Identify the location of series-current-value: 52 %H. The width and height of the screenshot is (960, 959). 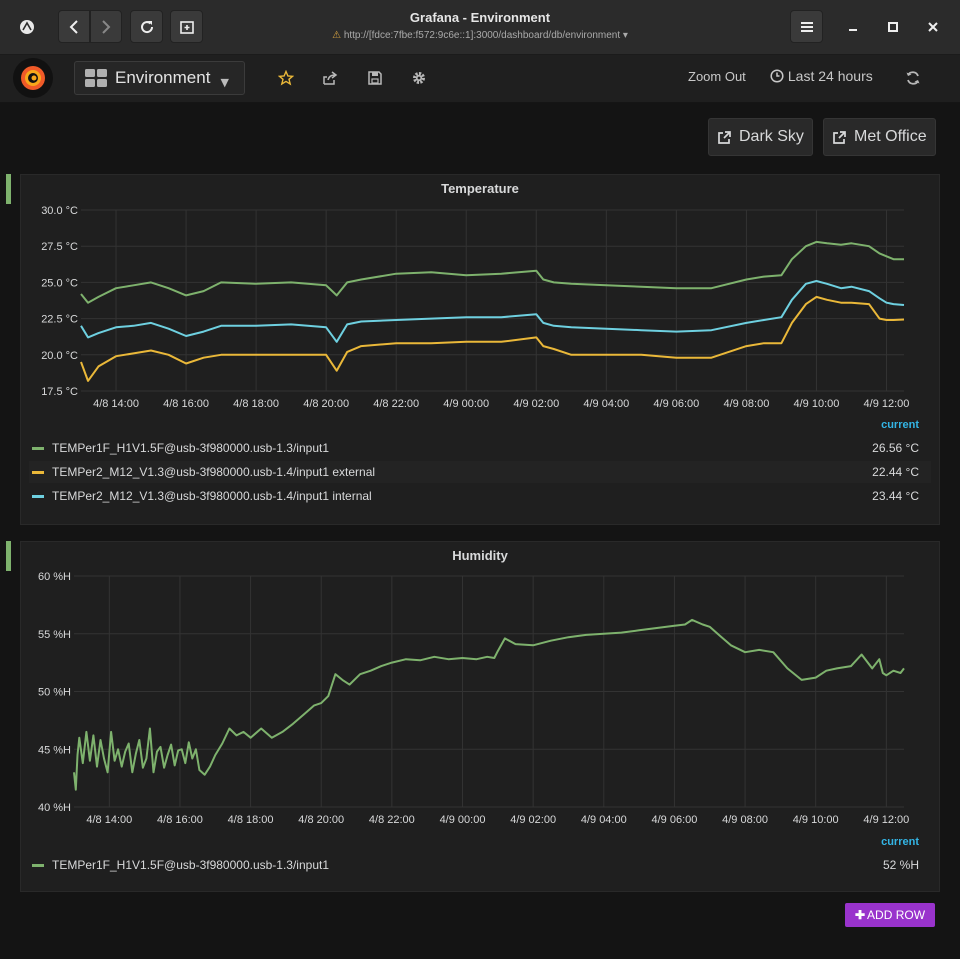
(900, 865).